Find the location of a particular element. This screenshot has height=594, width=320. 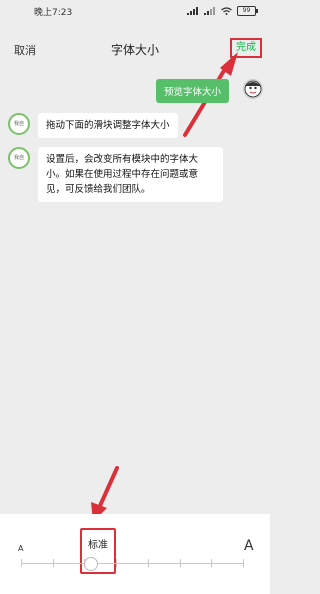

user-avatar is located at coordinates (253, 89).